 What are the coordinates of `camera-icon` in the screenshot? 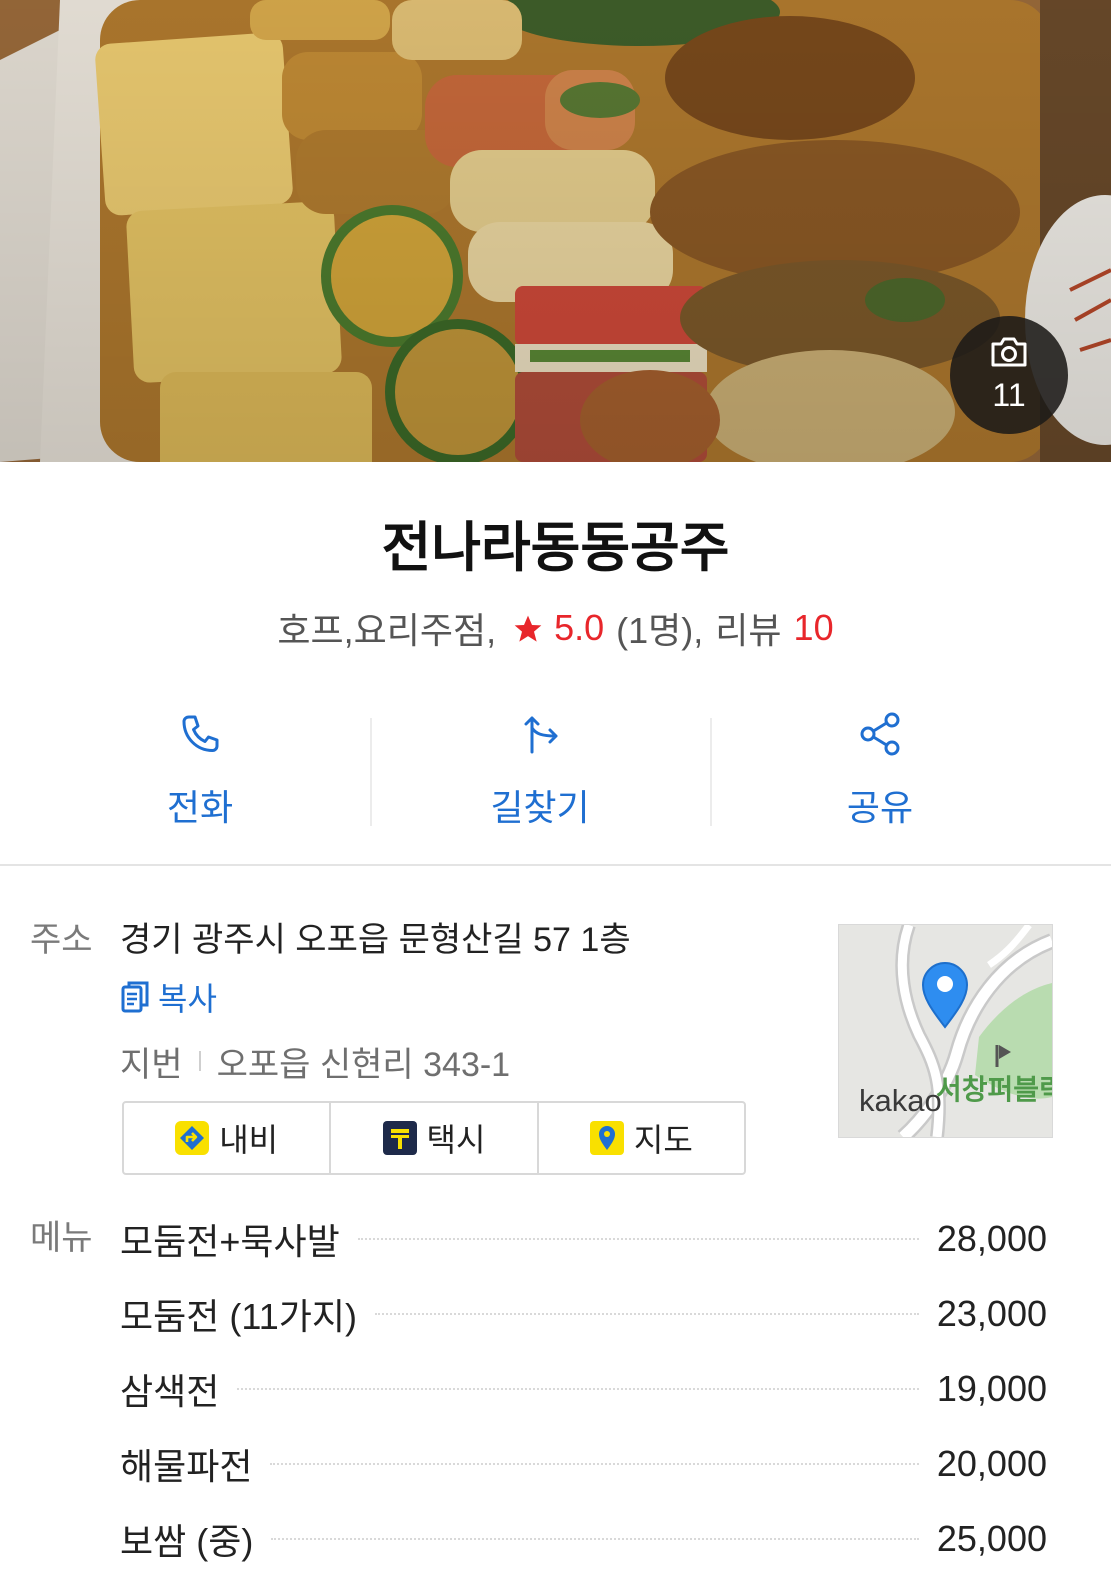 It's located at (1009, 352).